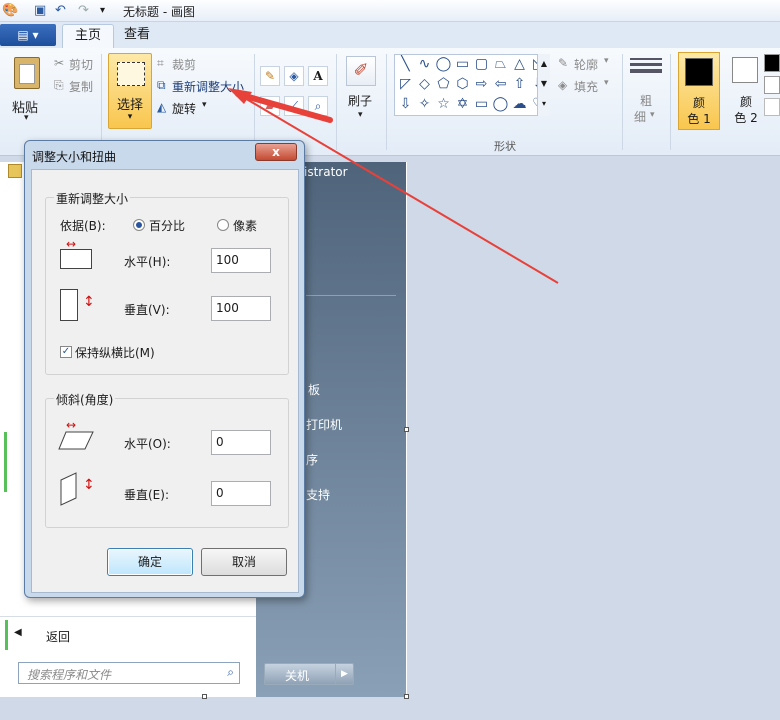  I want to click on vertical-arrow-icon: ↕, so click(89, 302).